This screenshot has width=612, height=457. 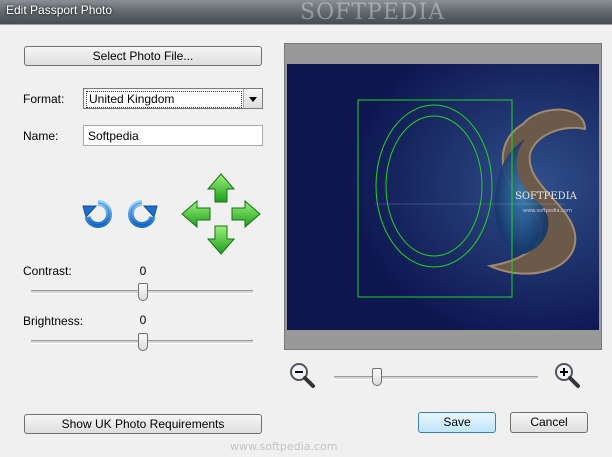 What do you see at coordinates (377, 377) in the screenshot?
I see `zoom-slider-thumb` at bounding box center [377, 377].